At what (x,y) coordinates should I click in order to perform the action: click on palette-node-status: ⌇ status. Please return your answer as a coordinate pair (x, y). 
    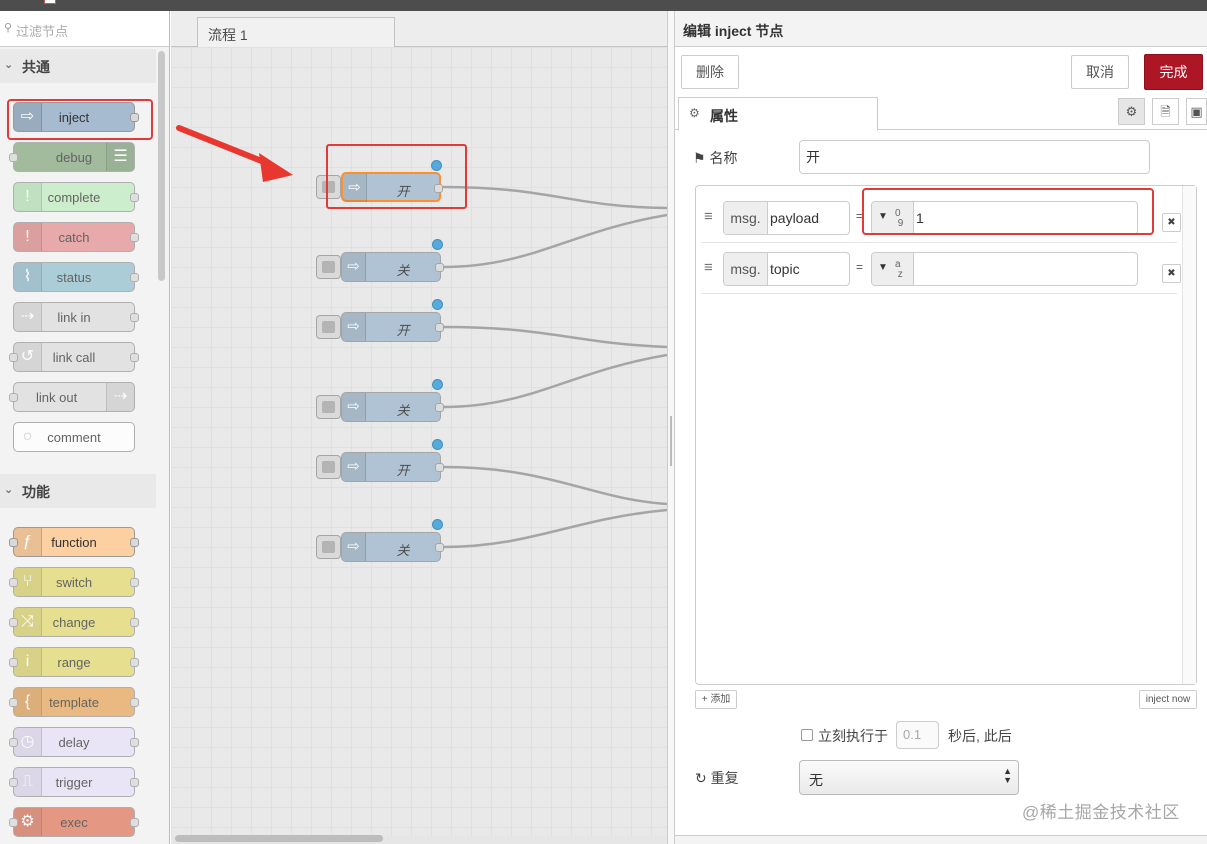
    Looking at the image, I should click on (76, 277).